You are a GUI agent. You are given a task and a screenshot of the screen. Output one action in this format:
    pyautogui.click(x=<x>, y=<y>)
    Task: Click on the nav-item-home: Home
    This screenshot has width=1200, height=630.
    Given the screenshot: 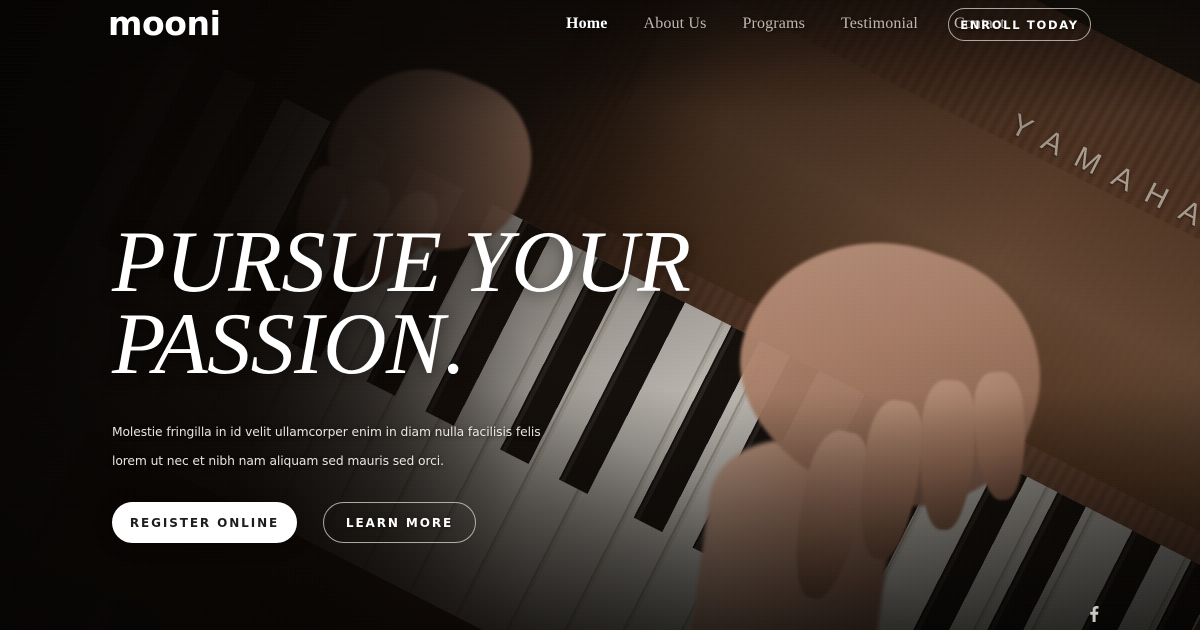 What is the action you would take?
    pyautogui.click(x=586, y=24)
    